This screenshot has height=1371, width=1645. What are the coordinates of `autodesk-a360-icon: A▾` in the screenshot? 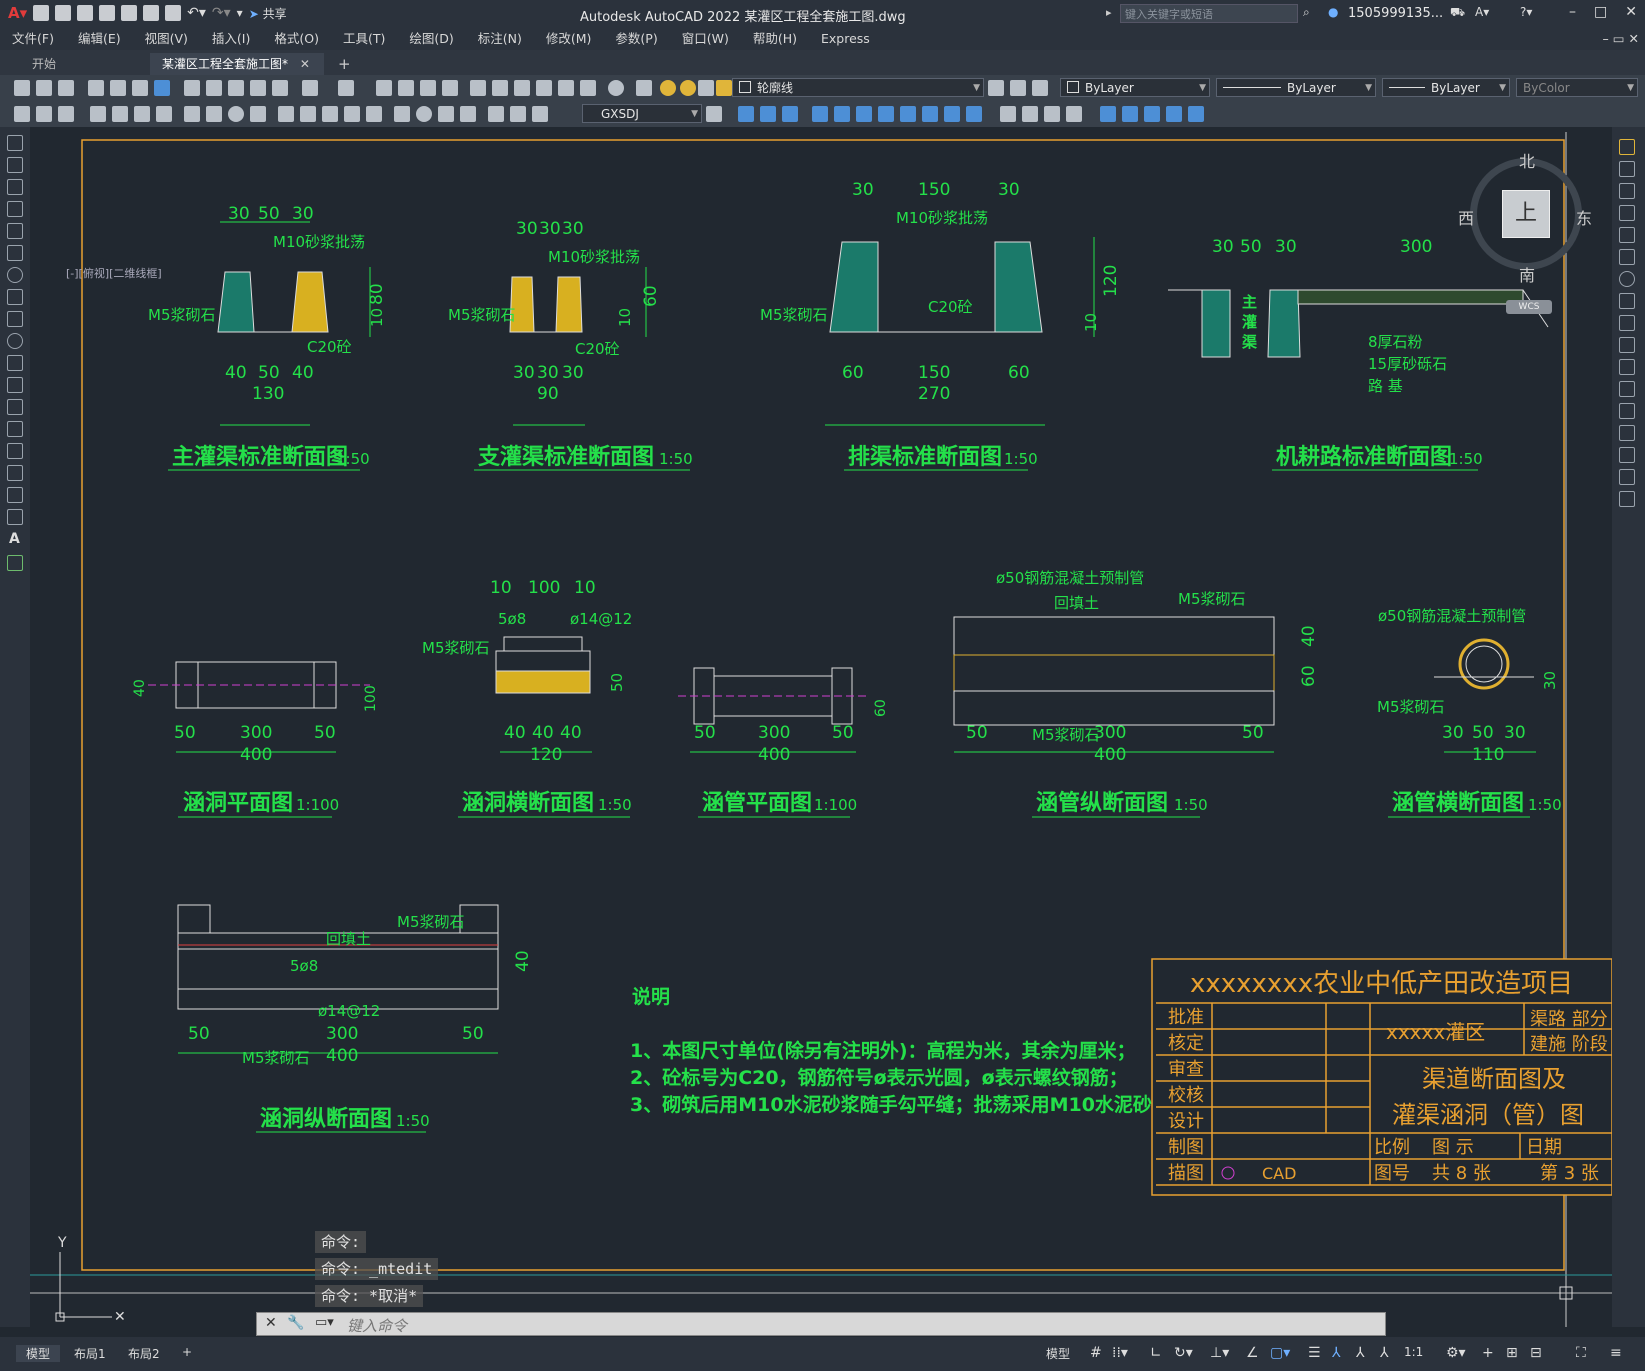 It's located at (1482, 12).